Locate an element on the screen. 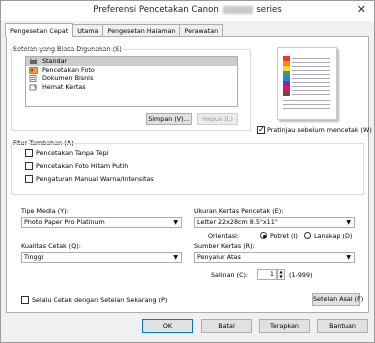  borderless-printing-checkbox is located at coordinates (29, 153).